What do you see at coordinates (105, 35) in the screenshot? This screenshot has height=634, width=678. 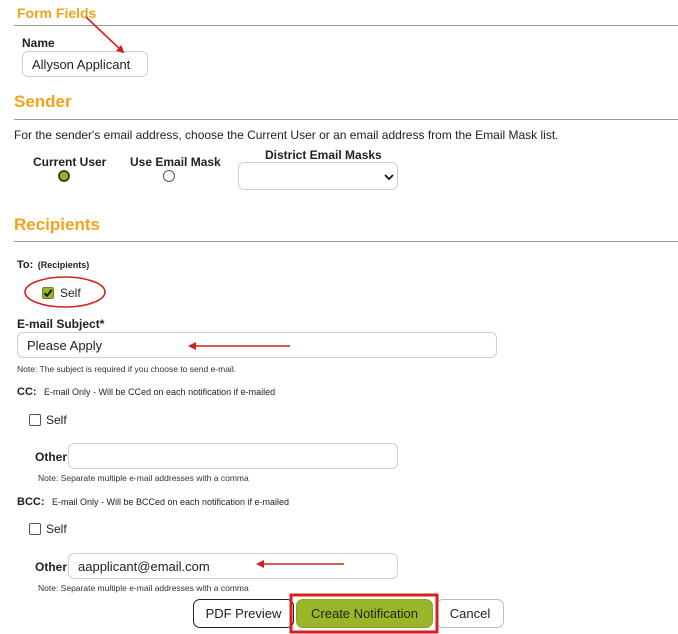 I see `name-annotation-arrow` at bounding box center [105, 35].